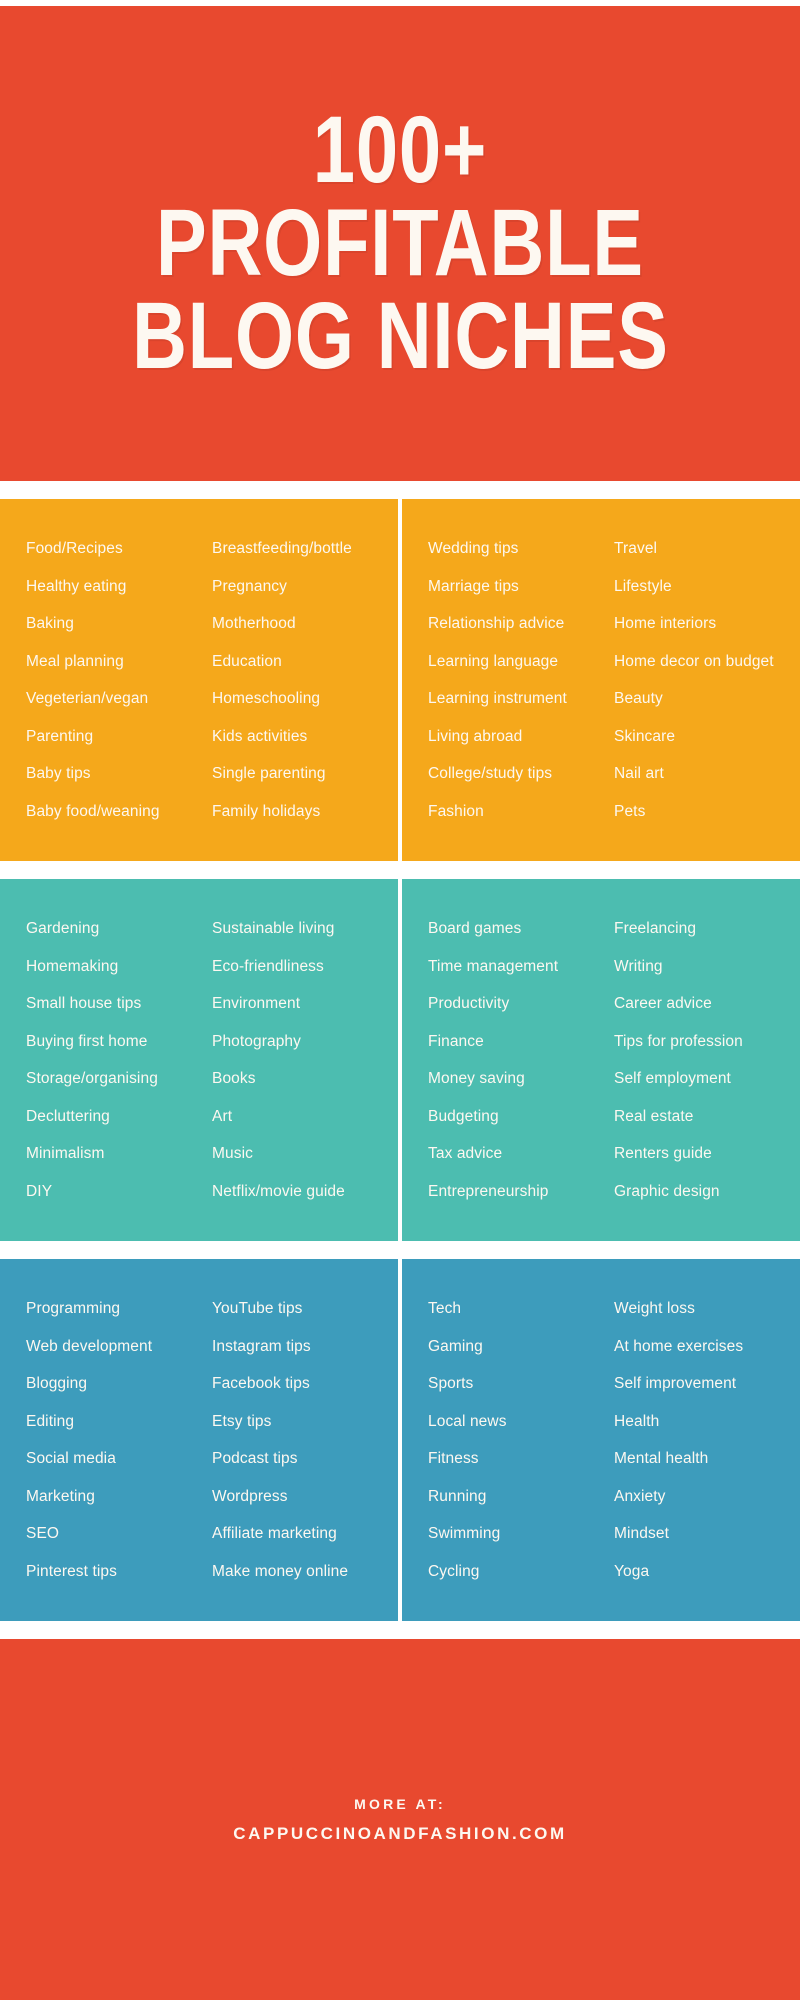  I want to click on list-item: Small house tips, so click(119, 1004).